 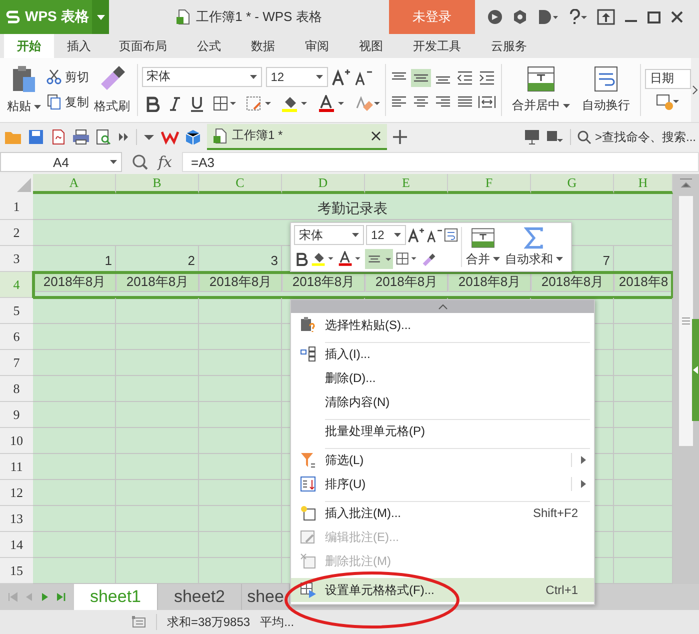 I want to click on sheet-tab: sheet1, so click(x=116, y=597).